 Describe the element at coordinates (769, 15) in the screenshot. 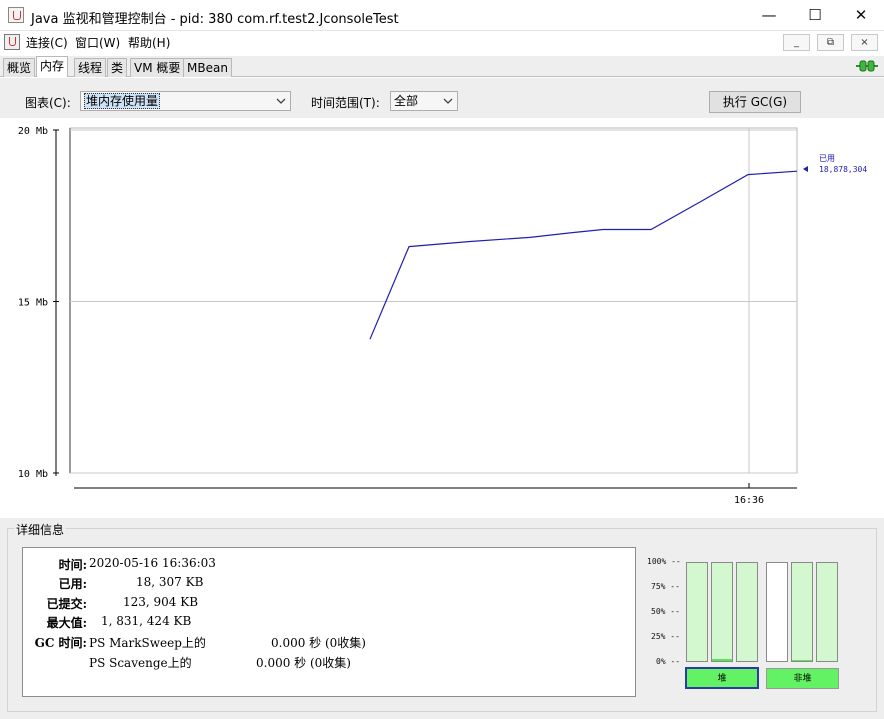

I see `minimize-button: —` at that location.